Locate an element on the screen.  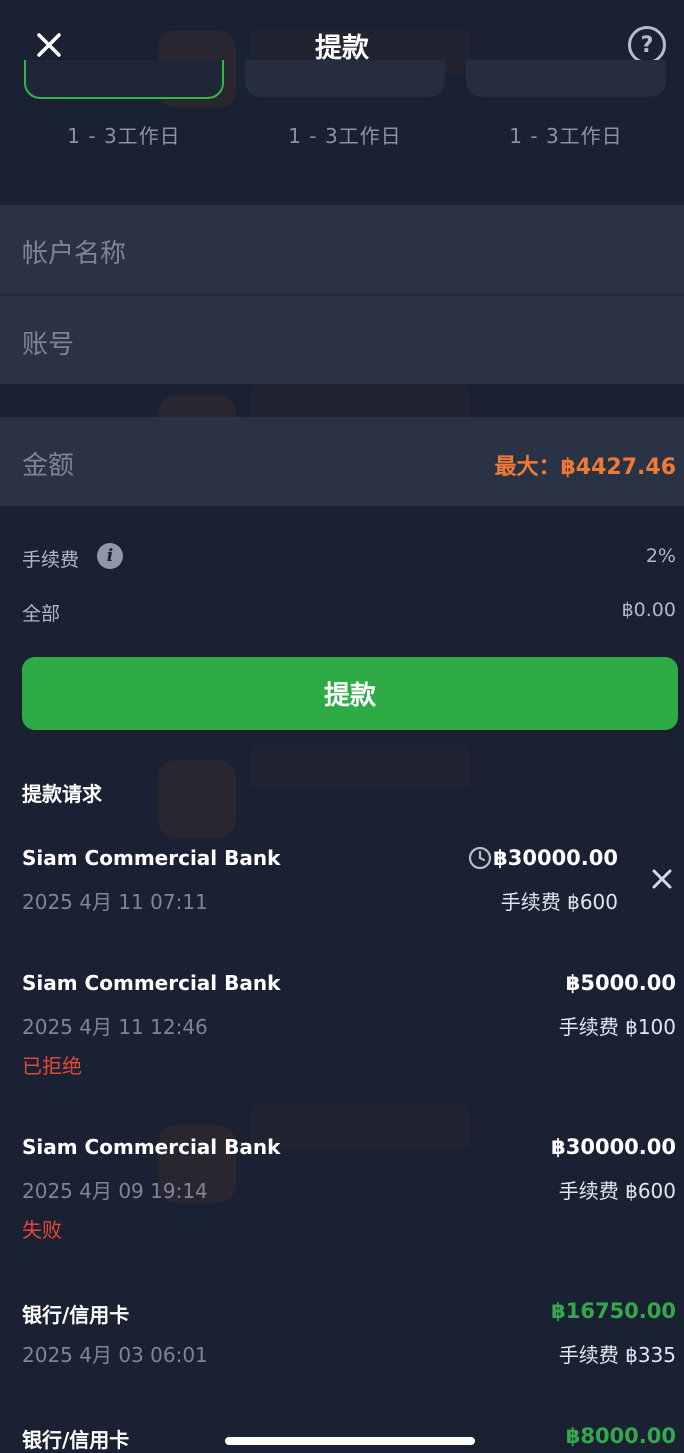
account-name-placeholder: 帐户名称 is located at coordinates (74, 254).